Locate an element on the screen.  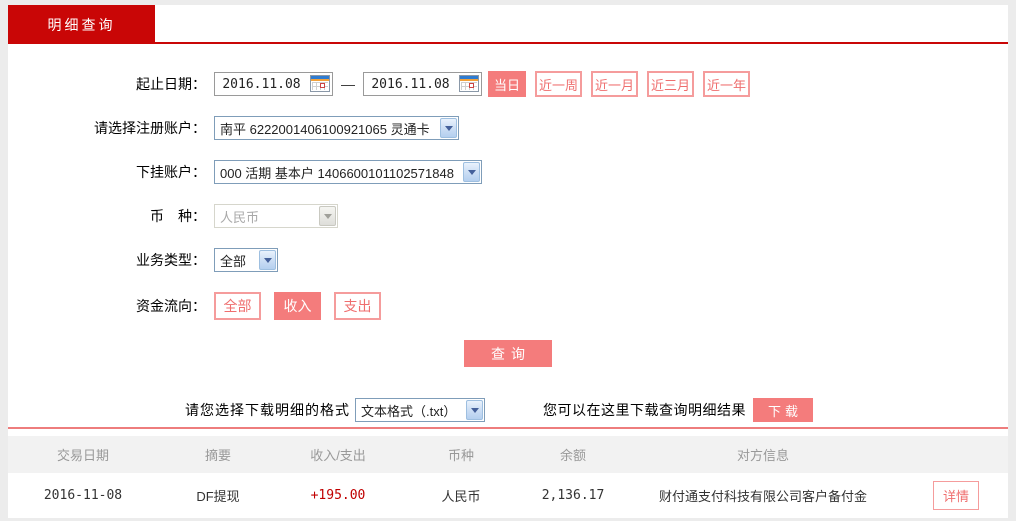
cell-summary: DF提现 is located at coordinates (218, 496).